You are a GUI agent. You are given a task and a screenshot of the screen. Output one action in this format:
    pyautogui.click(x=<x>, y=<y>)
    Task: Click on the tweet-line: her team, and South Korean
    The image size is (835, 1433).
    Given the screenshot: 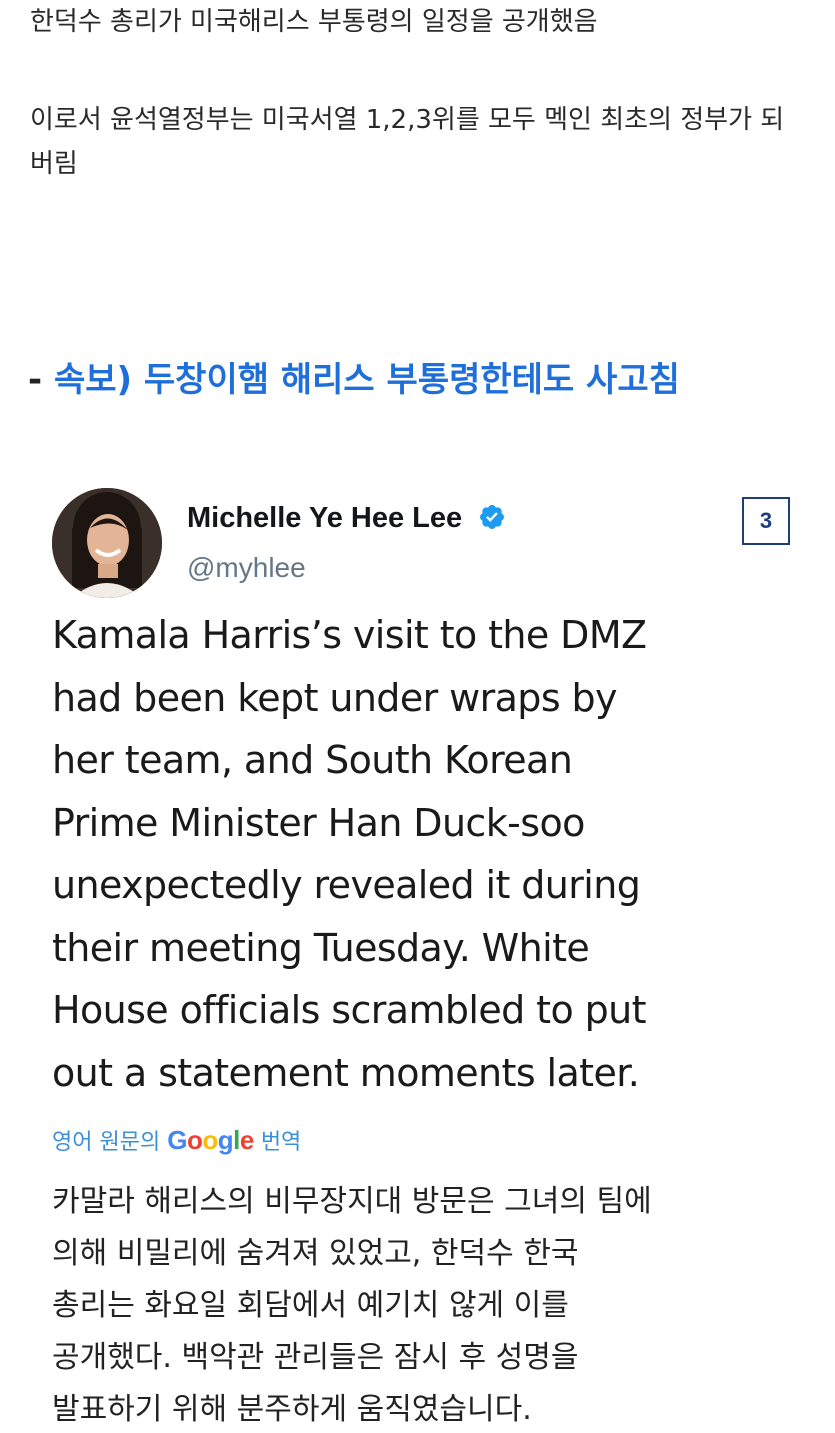 What is the action you would take?
    pyautogui.click(x=312, y=760)
    